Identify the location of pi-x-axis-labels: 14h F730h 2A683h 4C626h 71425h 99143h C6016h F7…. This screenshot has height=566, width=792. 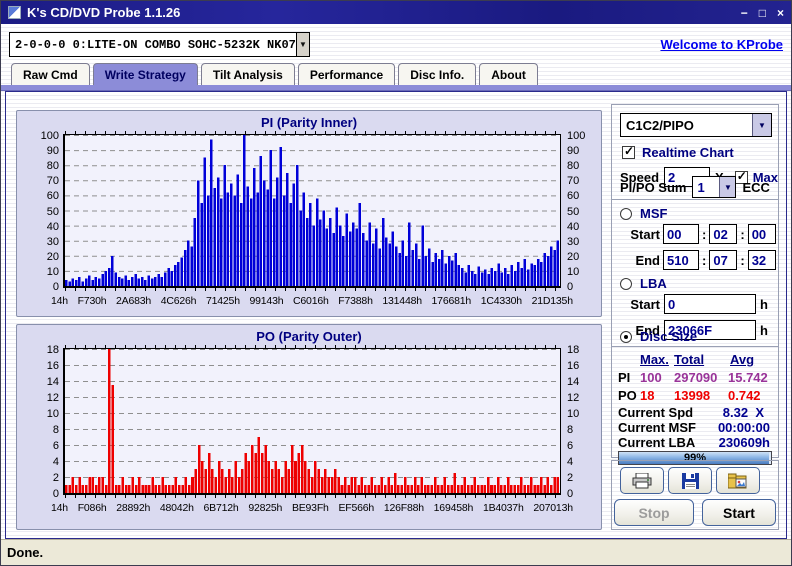
(312, 301).